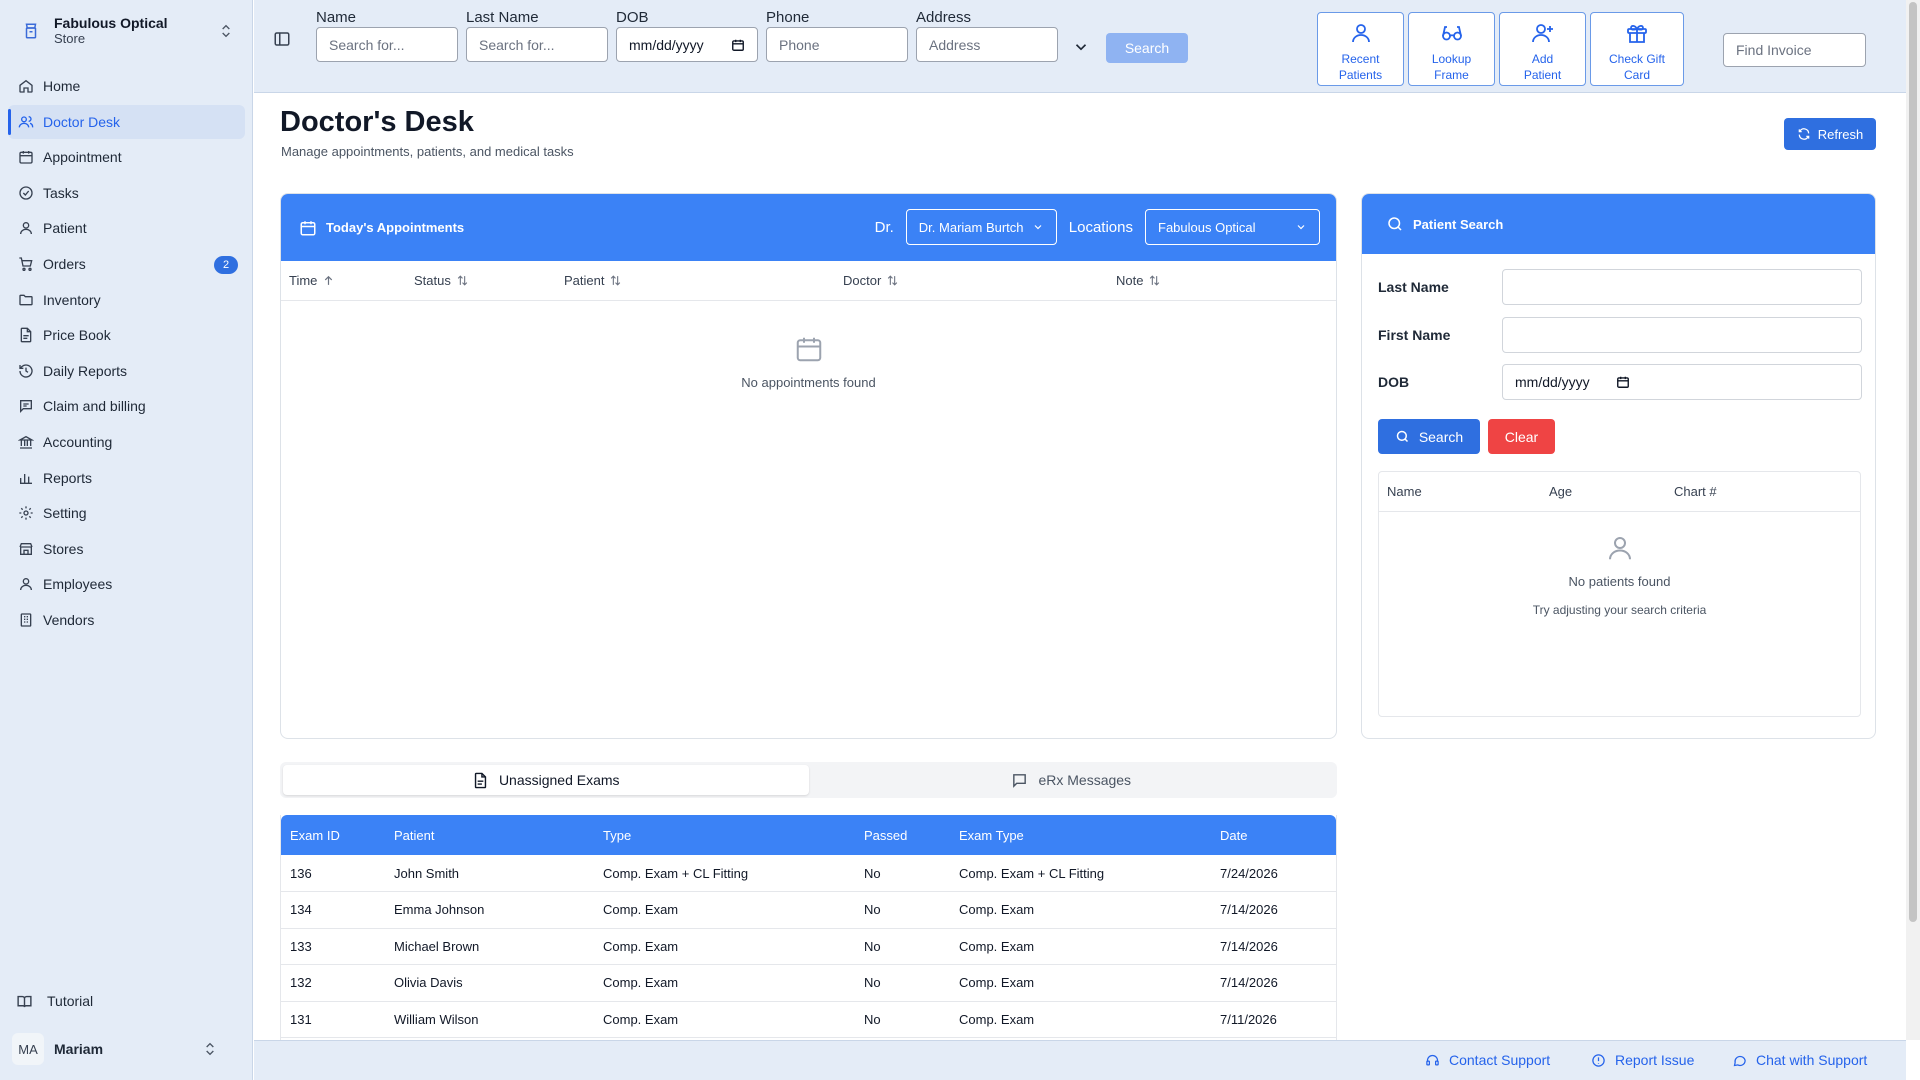  What do you see at coordinates (126, 228) in the screenshot?
I see `sidebar-item-patient: Patient` at bounding box center [126, 228].